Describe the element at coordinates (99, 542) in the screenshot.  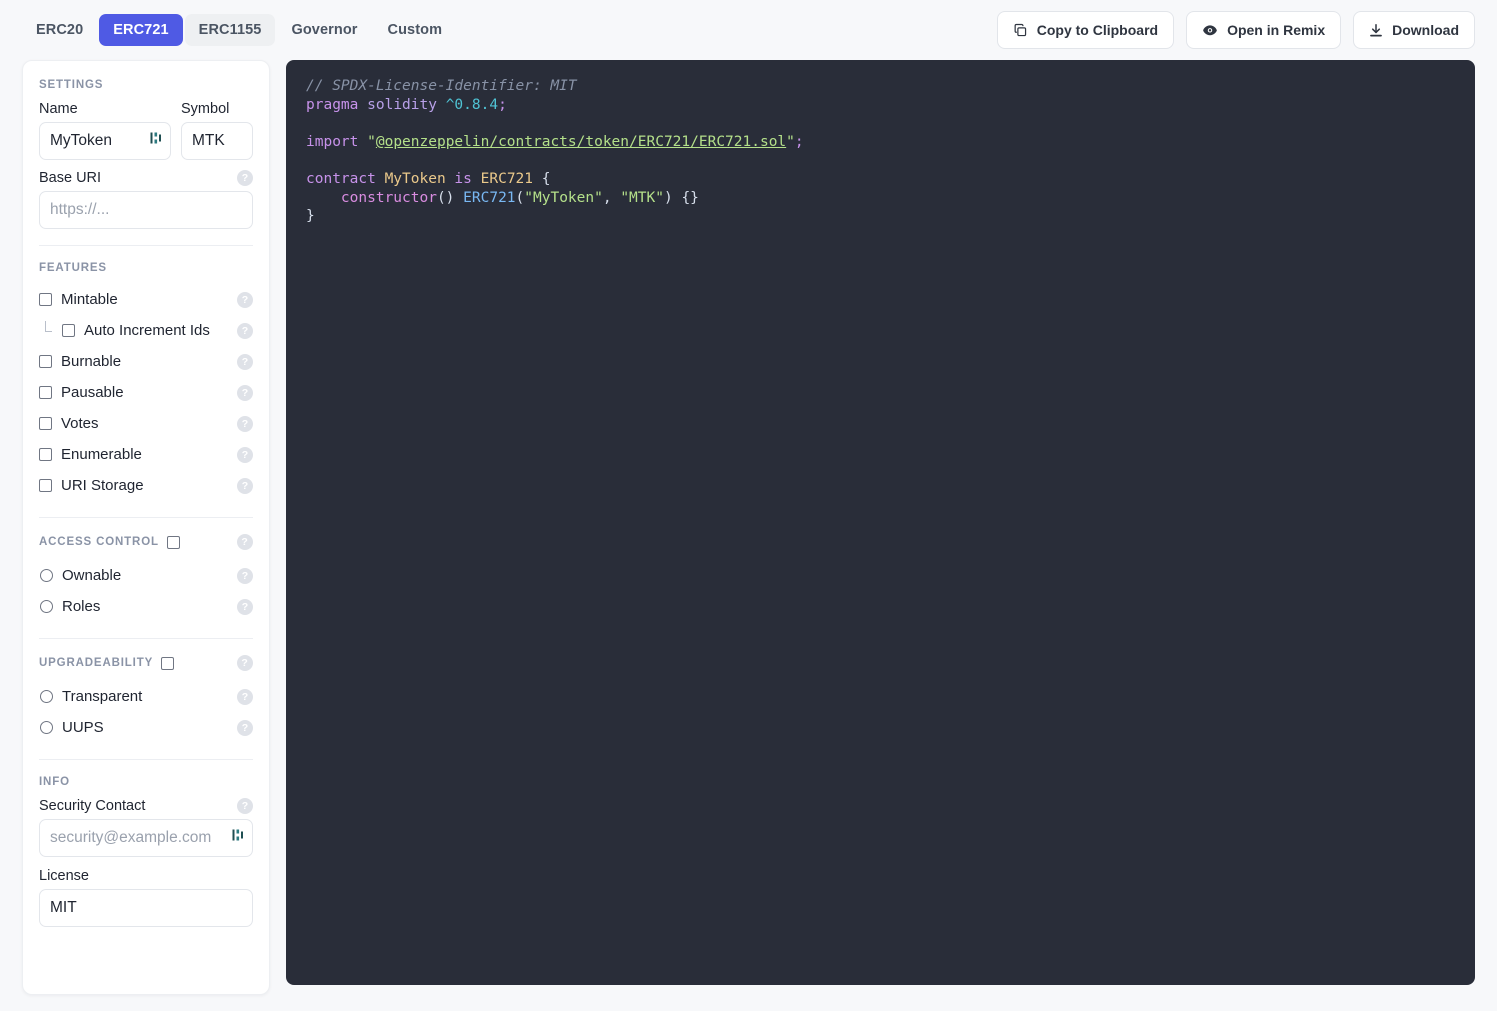
I see `access-control-title-text: ACCESS CONTROL` at that location.